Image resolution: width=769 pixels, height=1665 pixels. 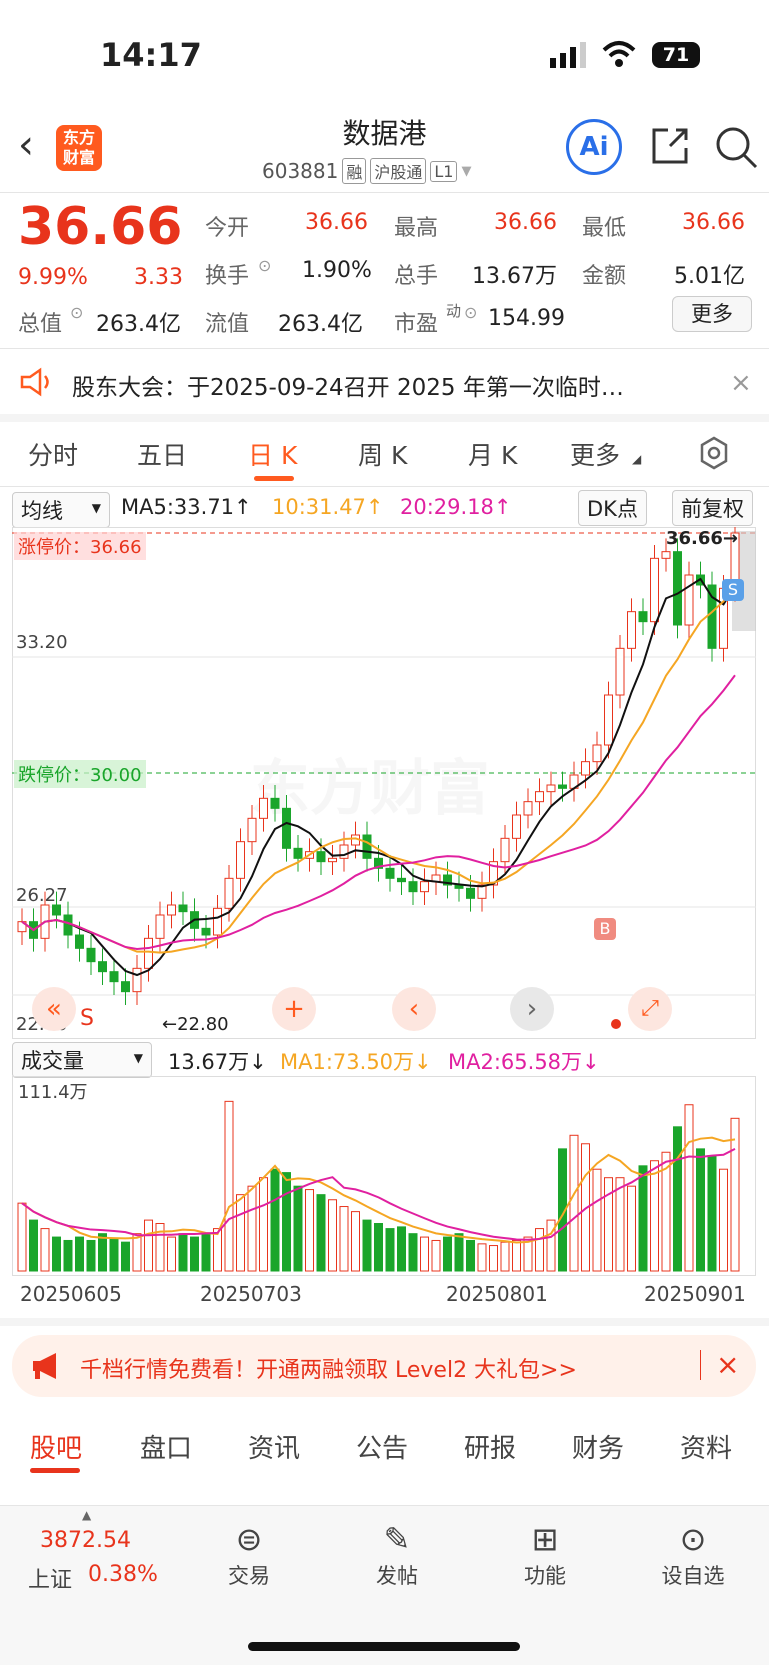 I want to click on stock-code-row: 603881 融 沪股通 L1 ▼, so click(x=366, y=171).